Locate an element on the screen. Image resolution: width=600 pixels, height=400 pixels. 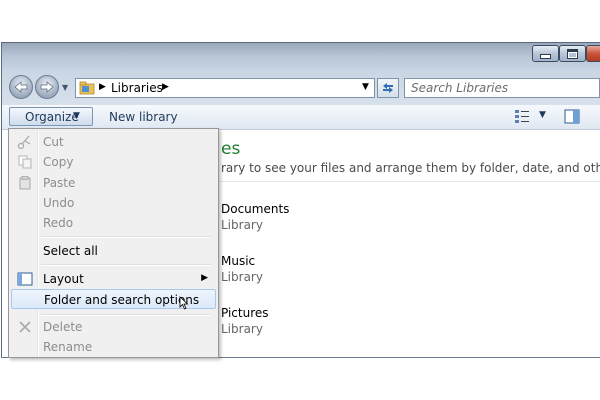
recent-pages-dropdown-icon: ▼ is located at coordinates (65, 87).